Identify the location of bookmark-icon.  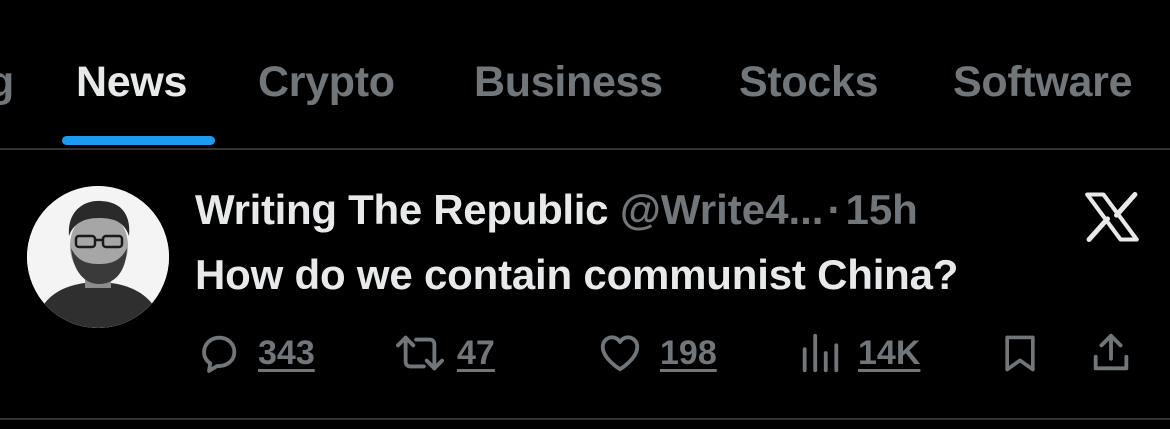
(1020, 353).